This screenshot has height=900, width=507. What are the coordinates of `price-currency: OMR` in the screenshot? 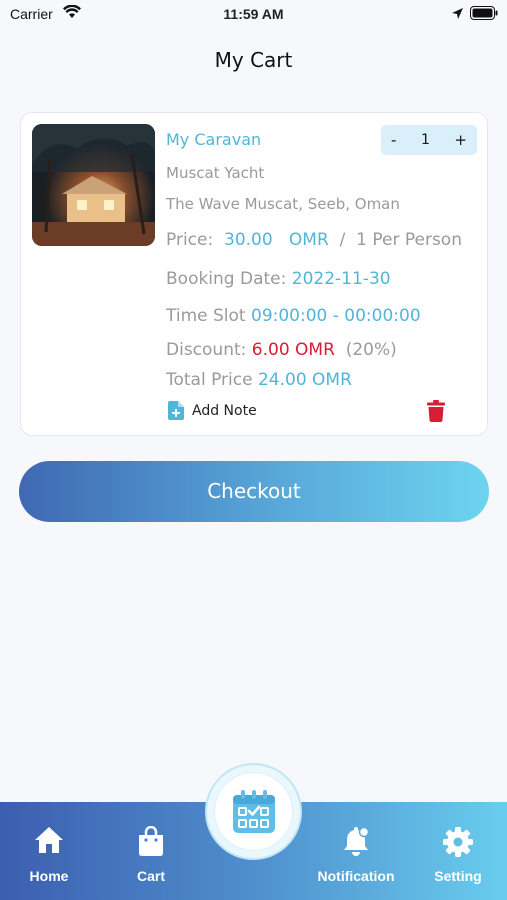 It's located at (308, 240).